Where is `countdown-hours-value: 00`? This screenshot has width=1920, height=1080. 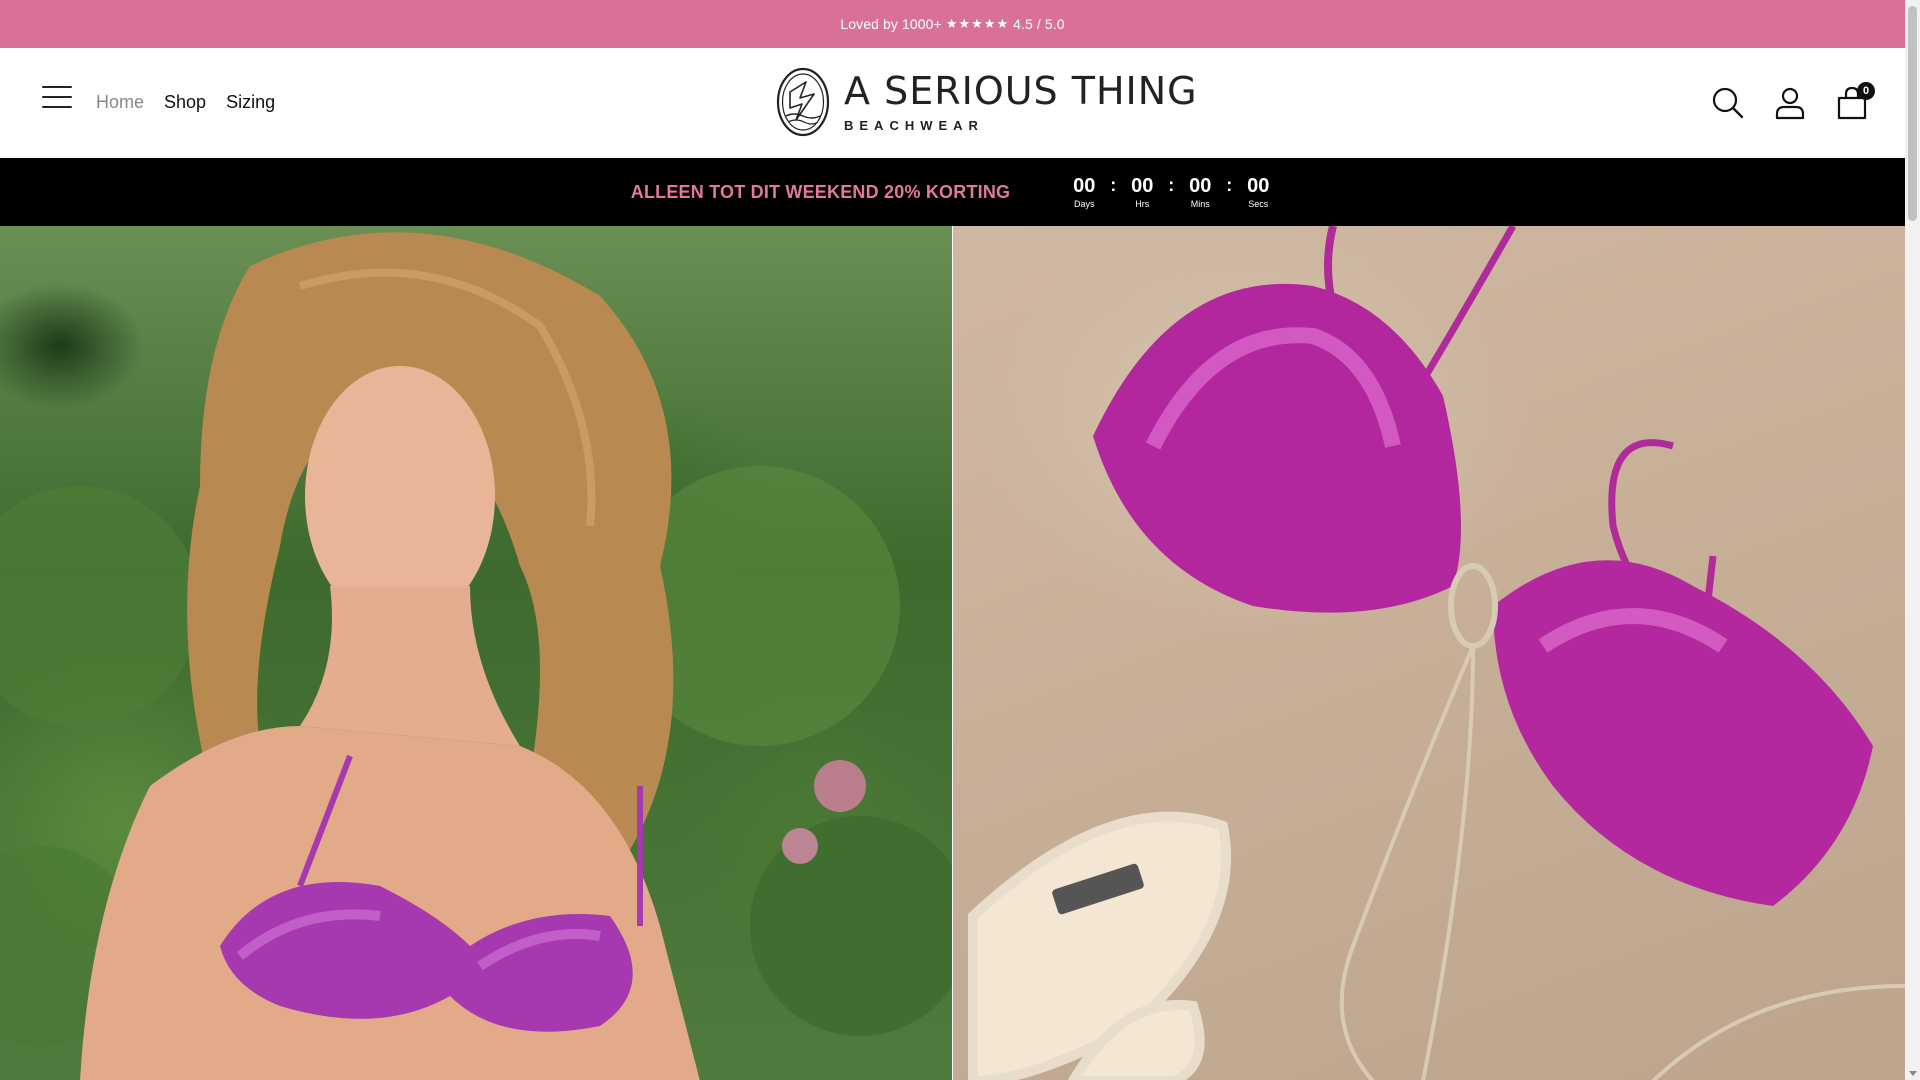
countdown-hours-value: 00 is located at coordinates (1142, 186).